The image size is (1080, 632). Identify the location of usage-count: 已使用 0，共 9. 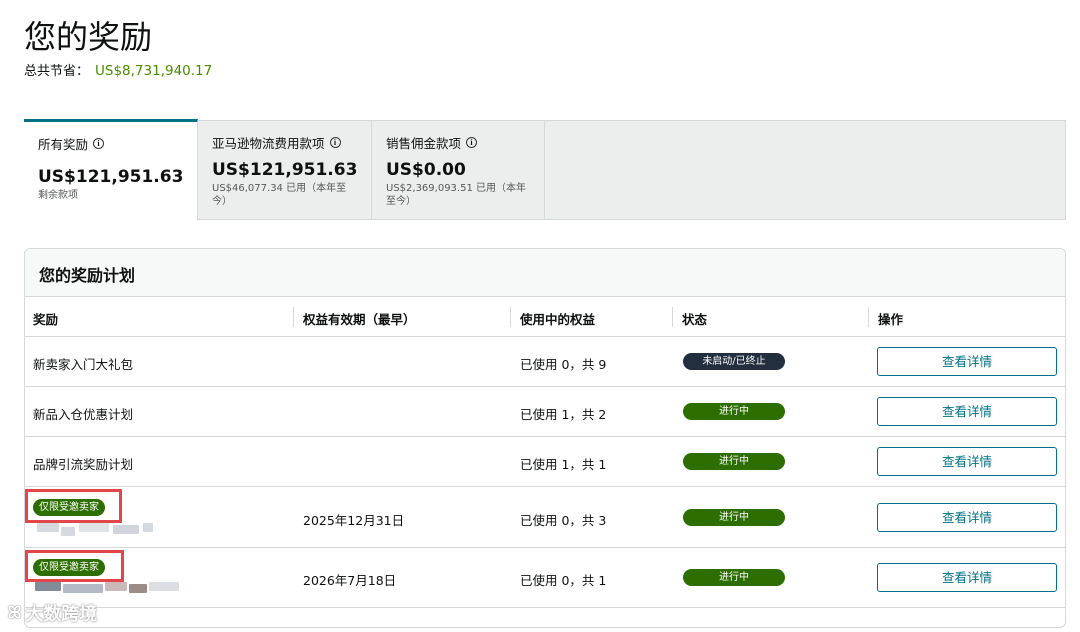
(563, 364).